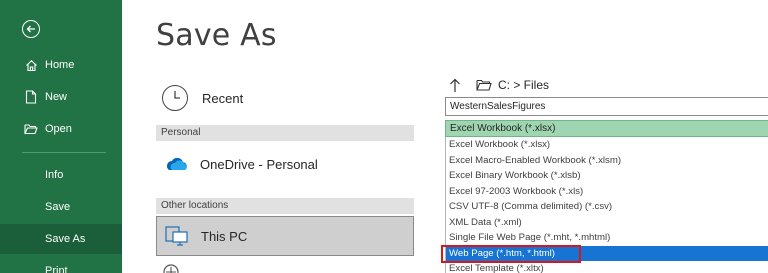 The image size is (768, 273). Describe the element at coordinates (31, 65) in the screenshot. I see `home-icon` at that location.